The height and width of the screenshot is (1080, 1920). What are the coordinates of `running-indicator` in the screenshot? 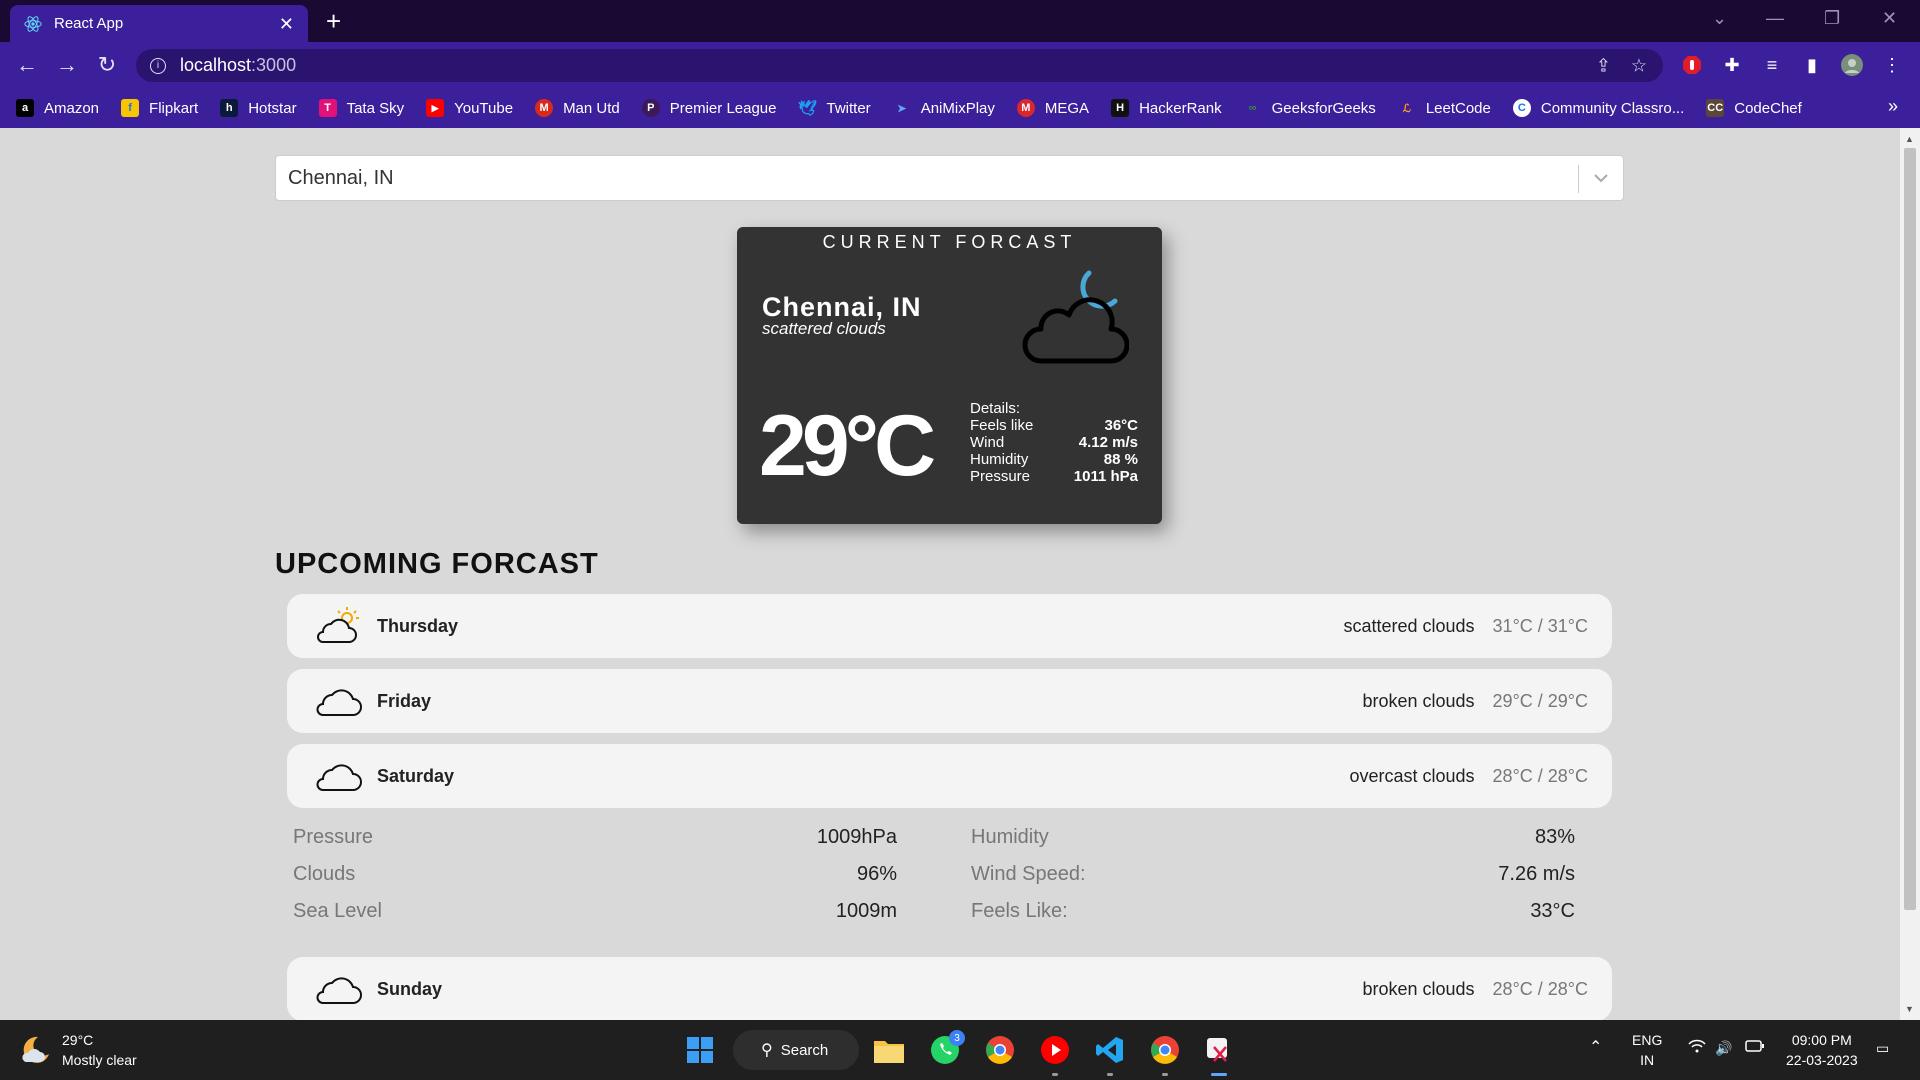 It's located at (1055, 1074).